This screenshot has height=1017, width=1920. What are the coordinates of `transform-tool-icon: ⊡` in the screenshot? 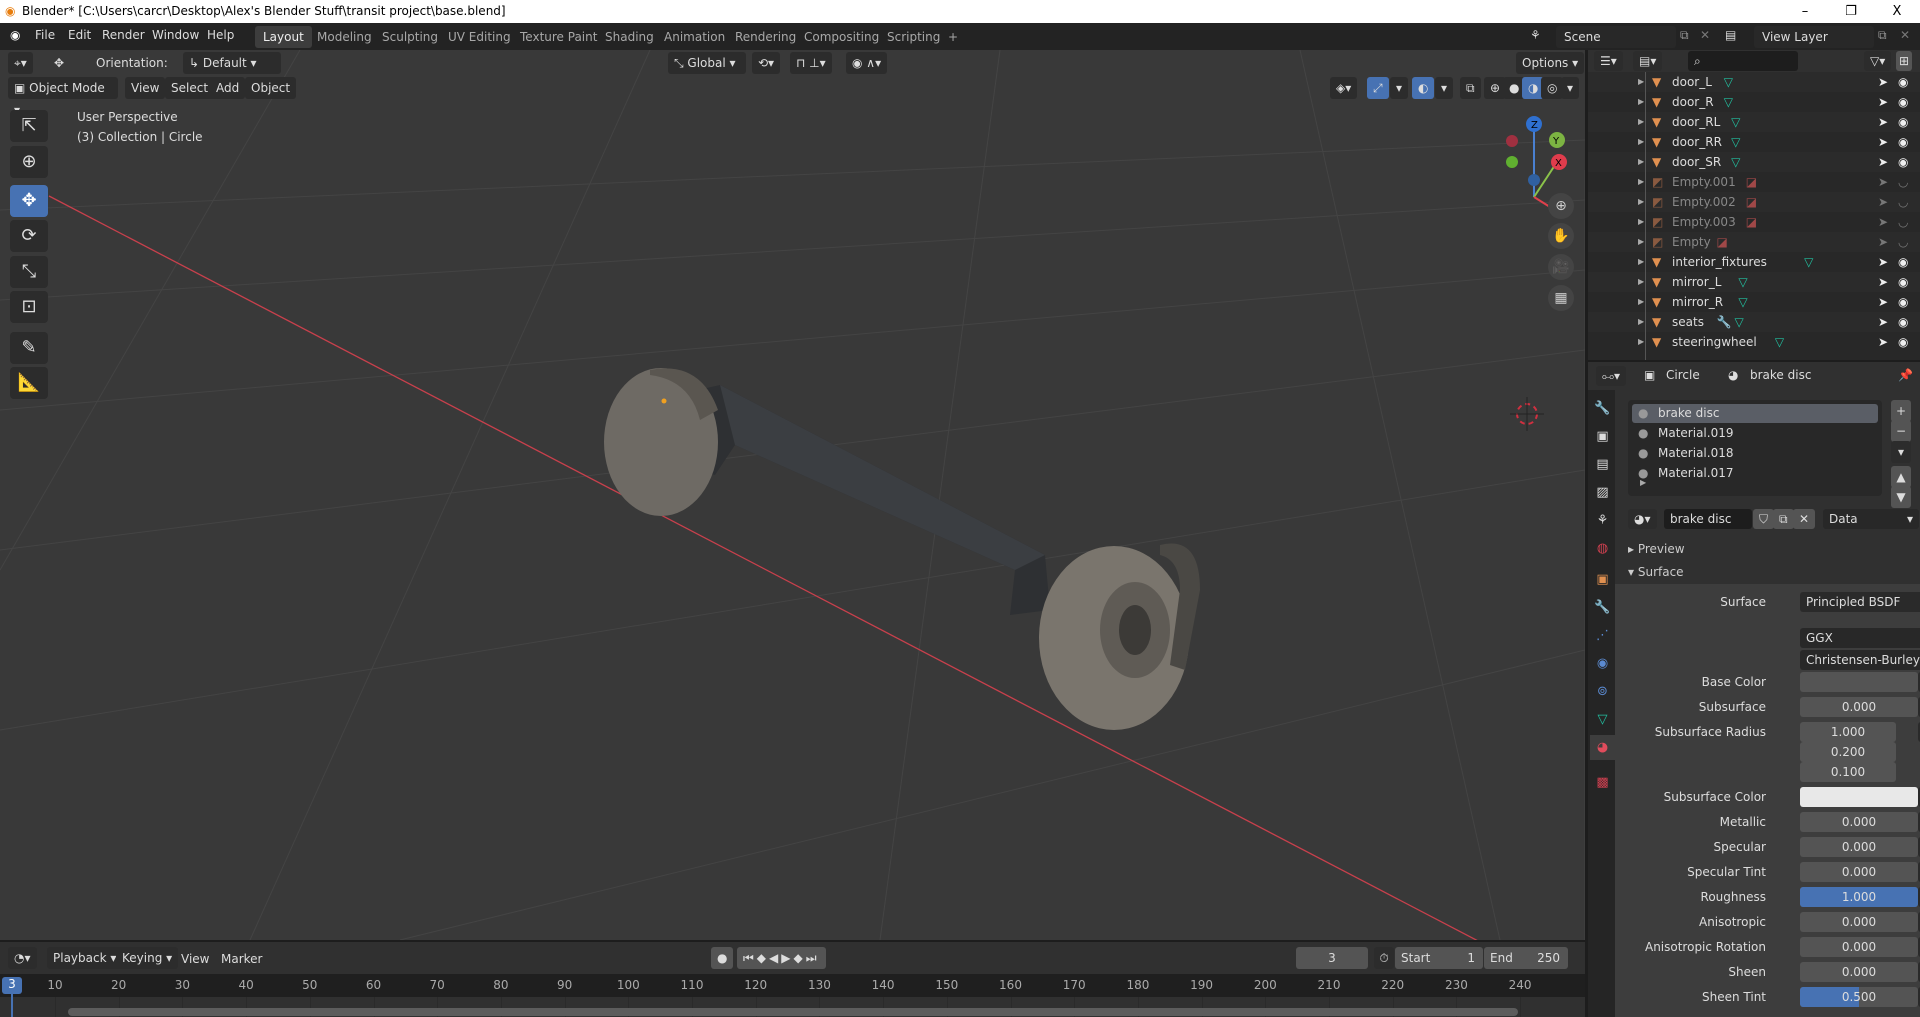 It's located at (29, 307).